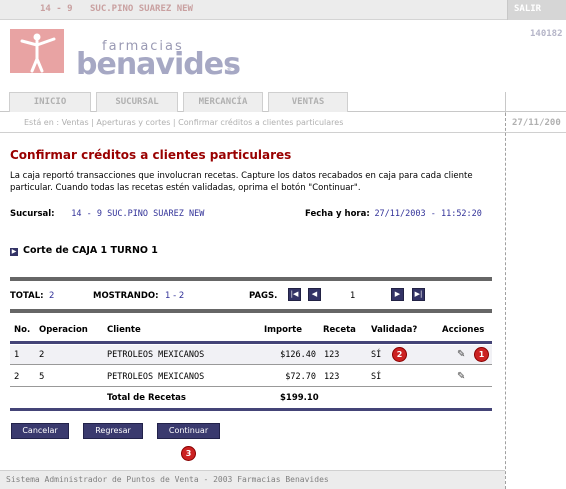  Describe the element at coordinates (52, 296) in the screenshot. I see `total-value: 2` at that location.